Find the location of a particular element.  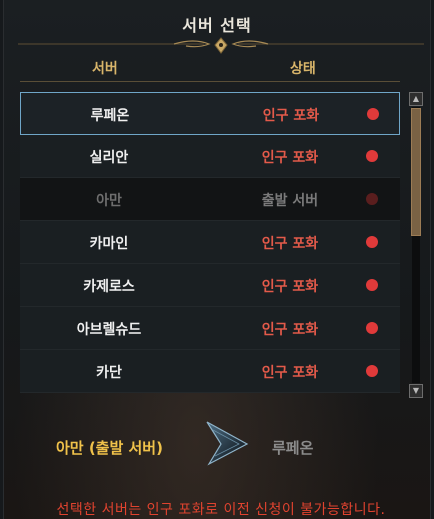

scroll-down-arrow-icon: ▼ is located at coordinates (416, 391).